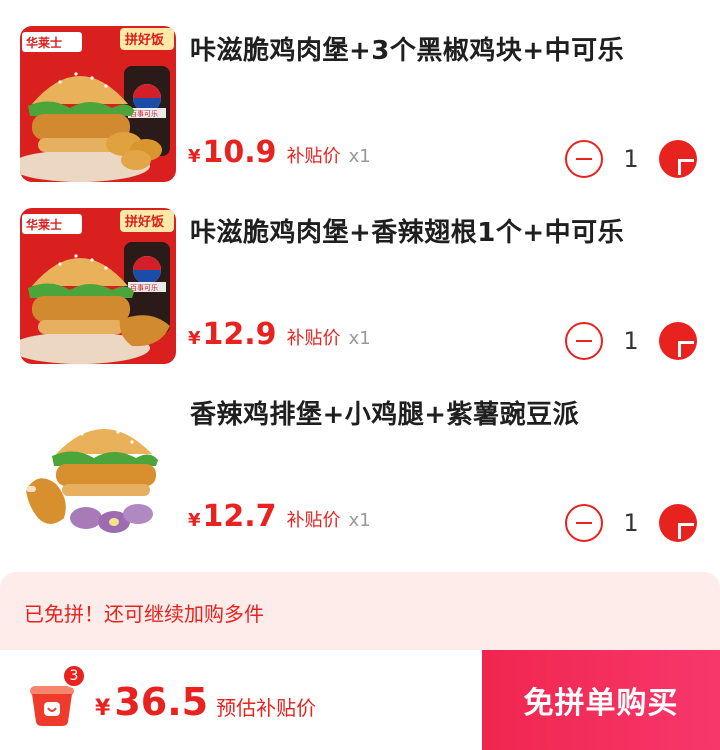 This screenshot has height=750, width=720. I want to click on item-title: 咔滋脆鸡肉堡+3个黑椒鸡块+中可乐, so click(407, 48).